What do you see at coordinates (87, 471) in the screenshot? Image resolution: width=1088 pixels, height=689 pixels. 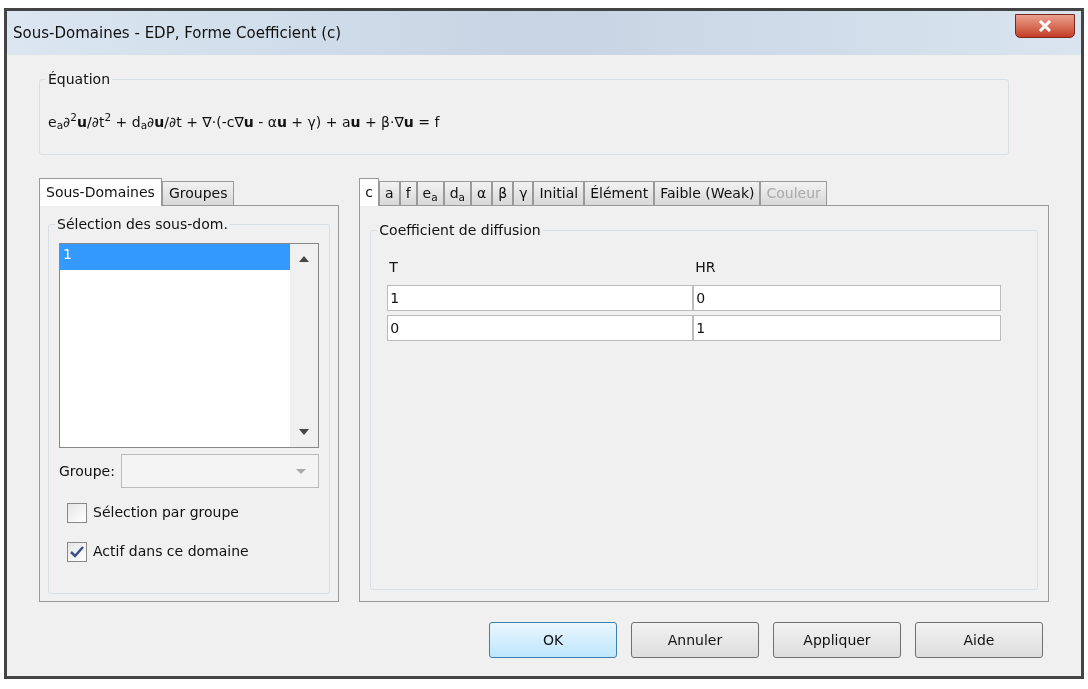 I see `field-label: Groupe:` at bounding box center [87, 471].